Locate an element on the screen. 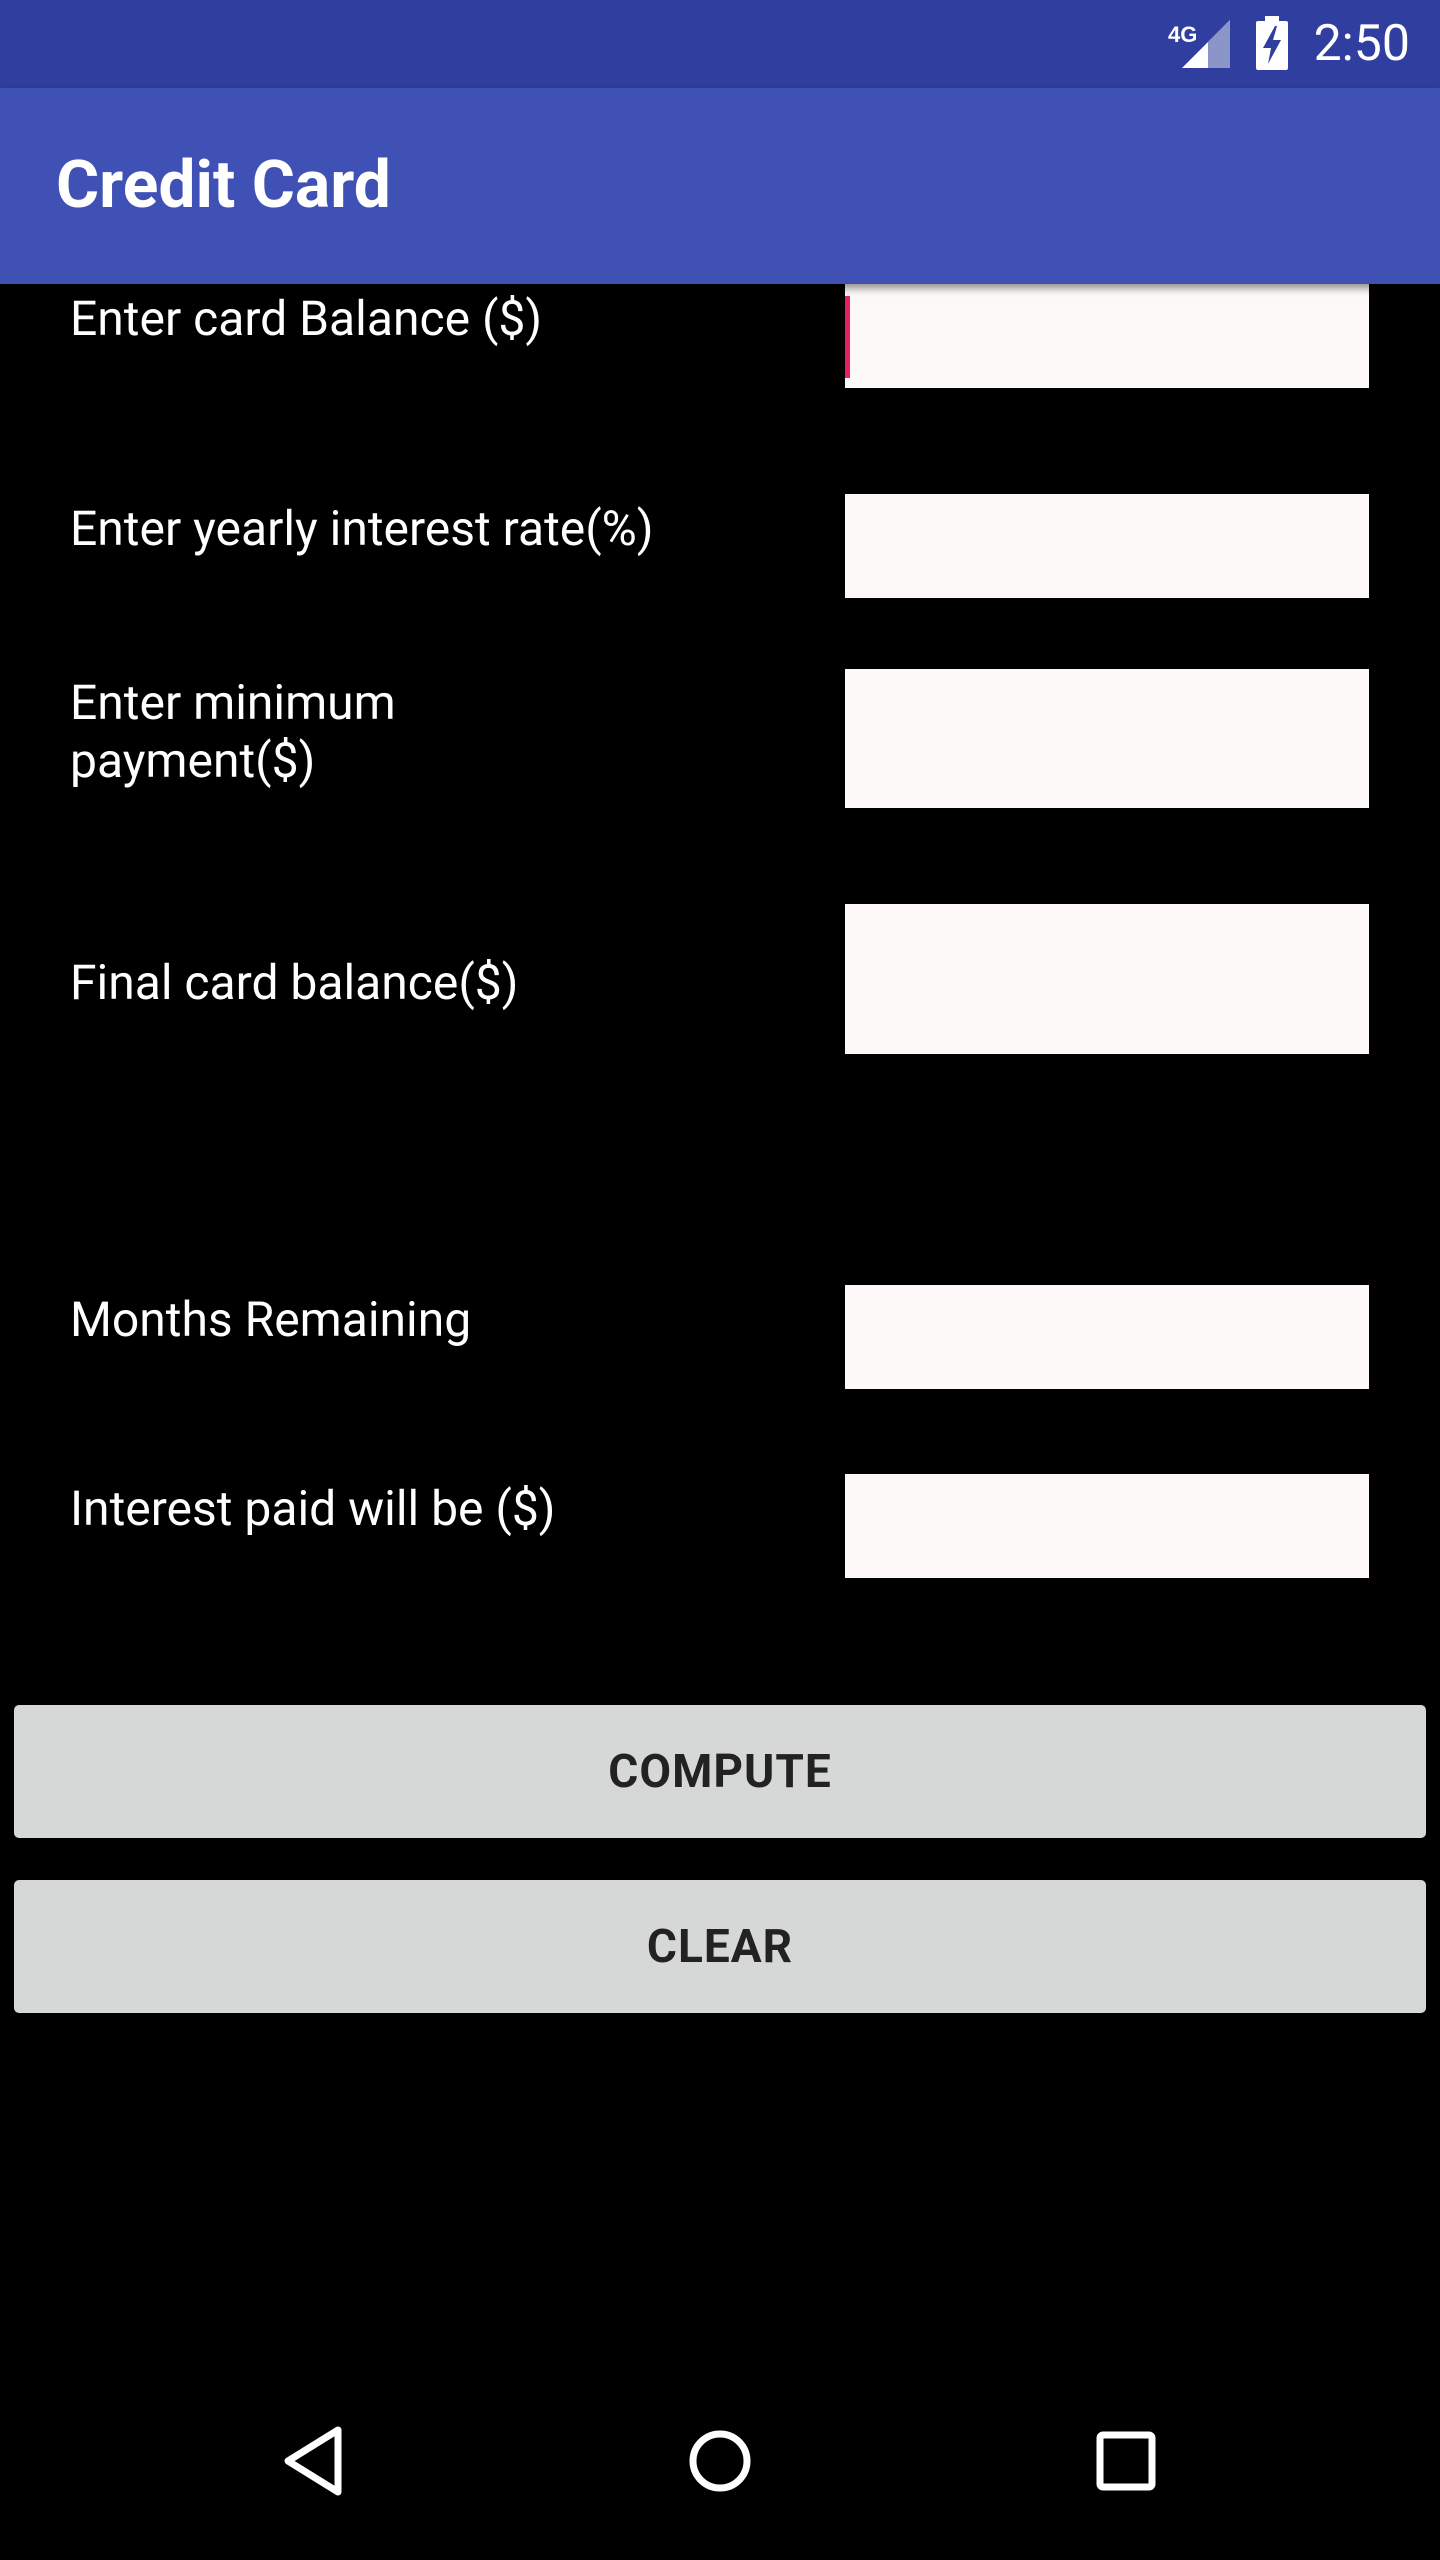 This screenshot has height=2560, width=1440. months-label: Months Remaining is located at coordinates (271, 1319).